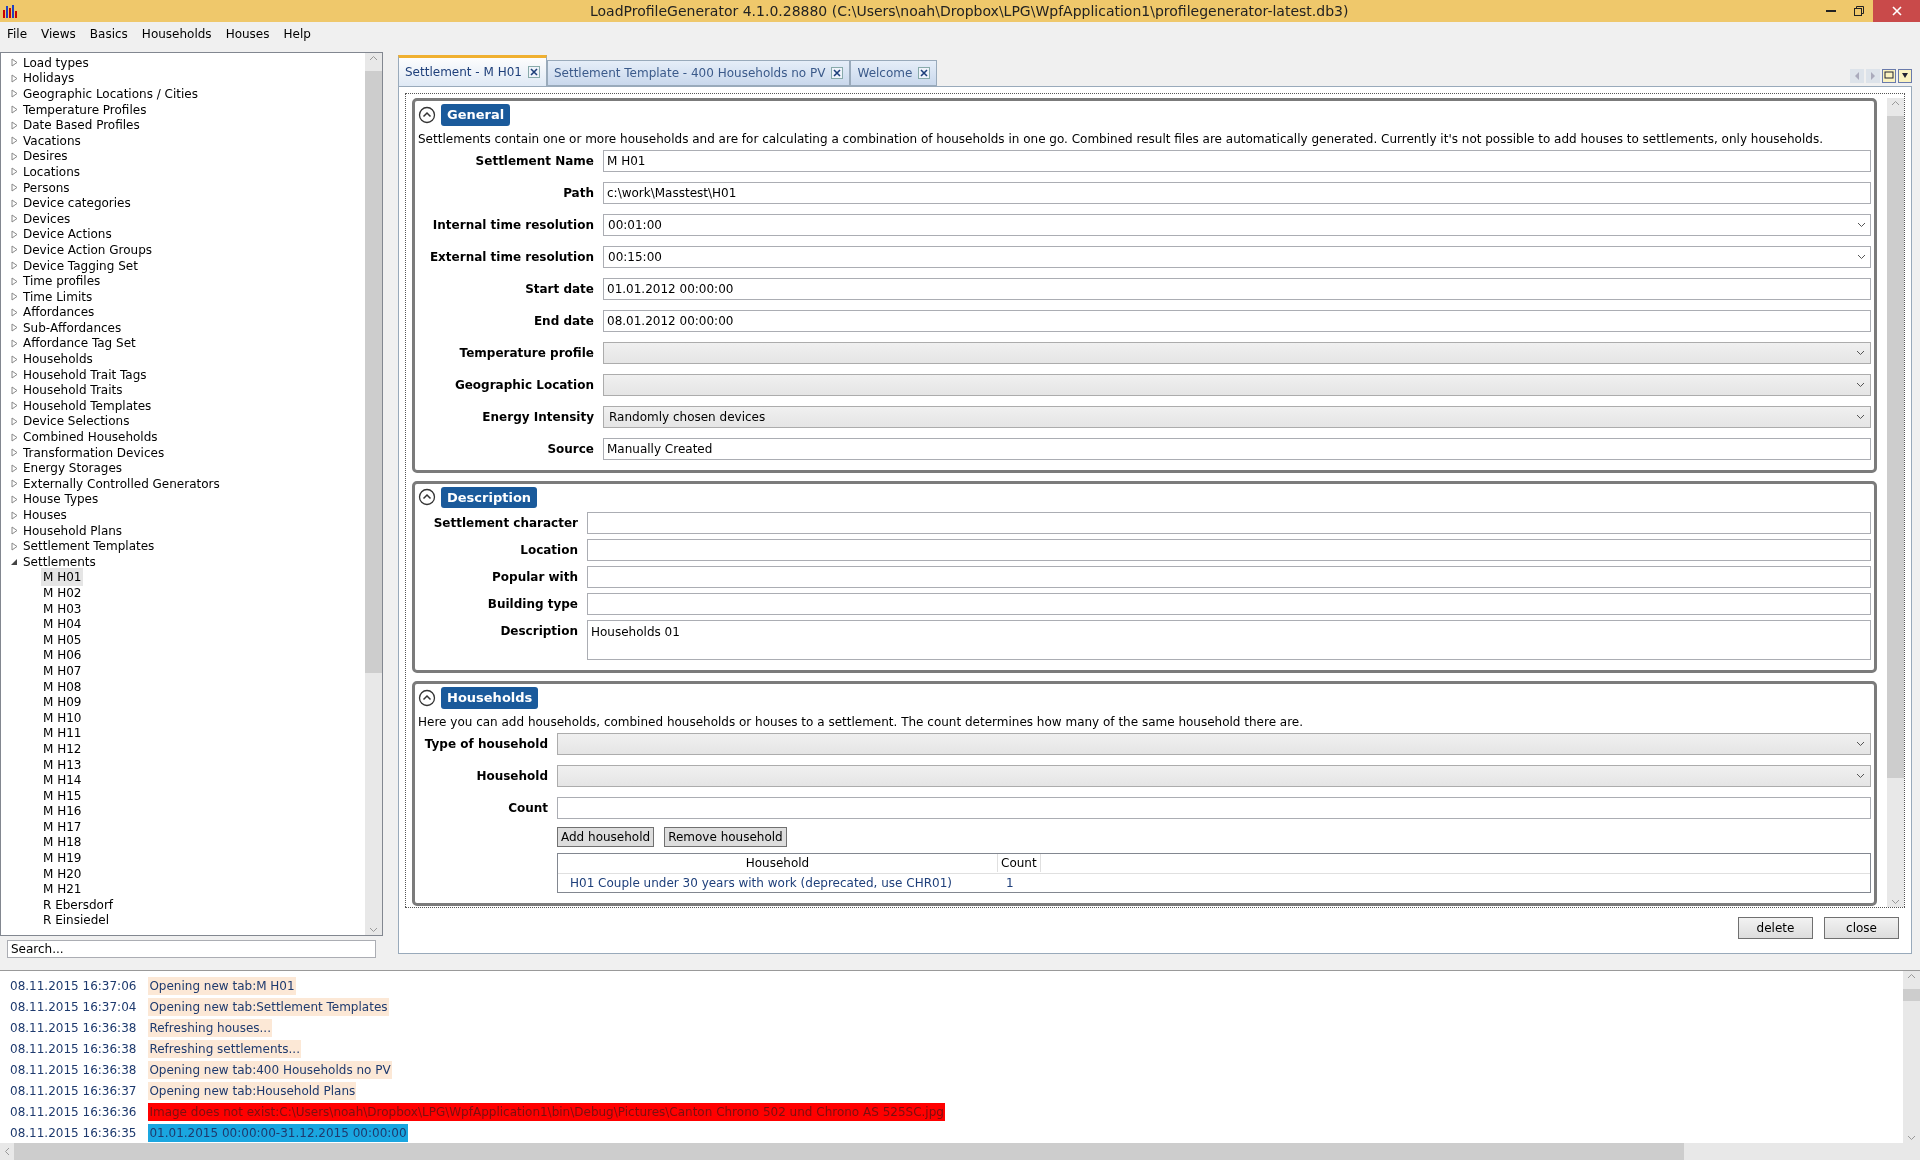 The image size is (1920, 1160). What do you see at coordinates (894, 73) in the screenshot?
I see `document-tab: Welcome` at bounding box center [894, 73].